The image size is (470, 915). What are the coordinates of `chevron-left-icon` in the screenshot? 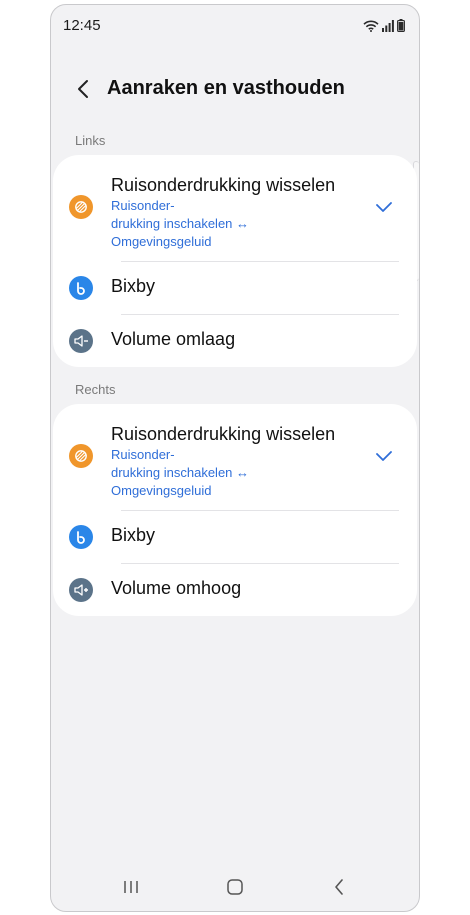 It's located at (83, 89).